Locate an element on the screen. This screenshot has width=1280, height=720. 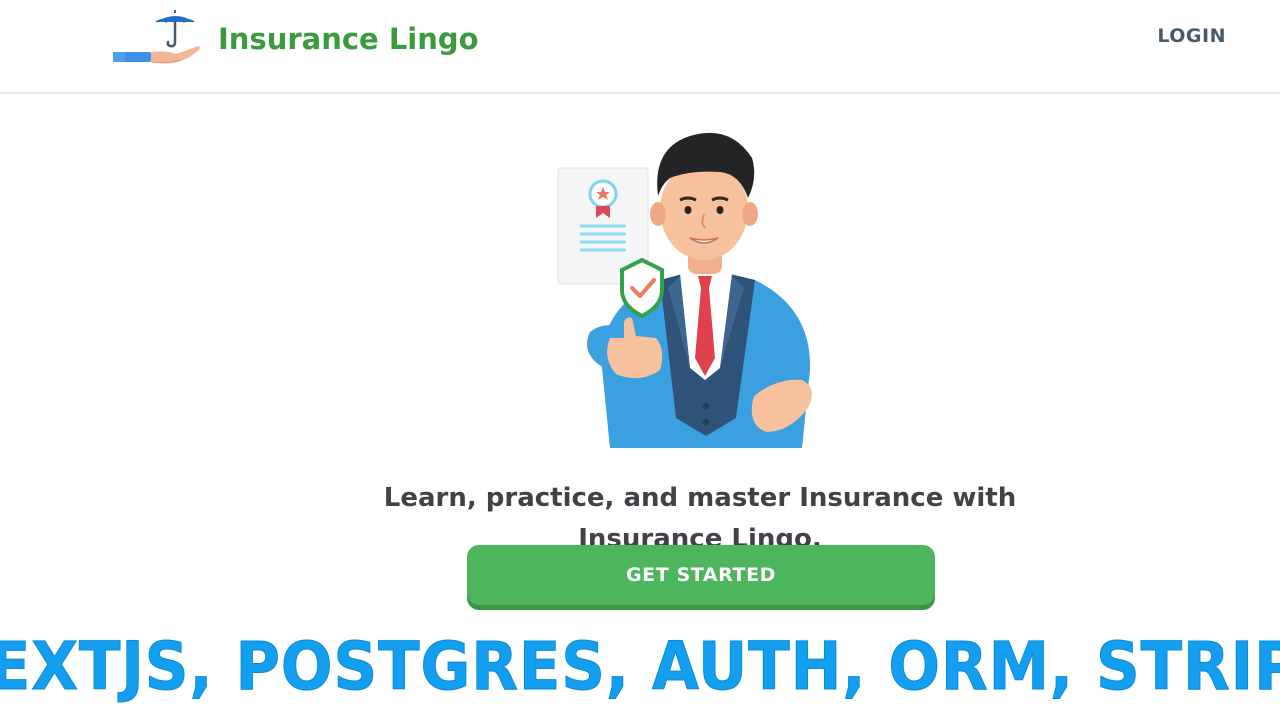
logo-link: Insurance Lingo is located at coordinates (294, 39).